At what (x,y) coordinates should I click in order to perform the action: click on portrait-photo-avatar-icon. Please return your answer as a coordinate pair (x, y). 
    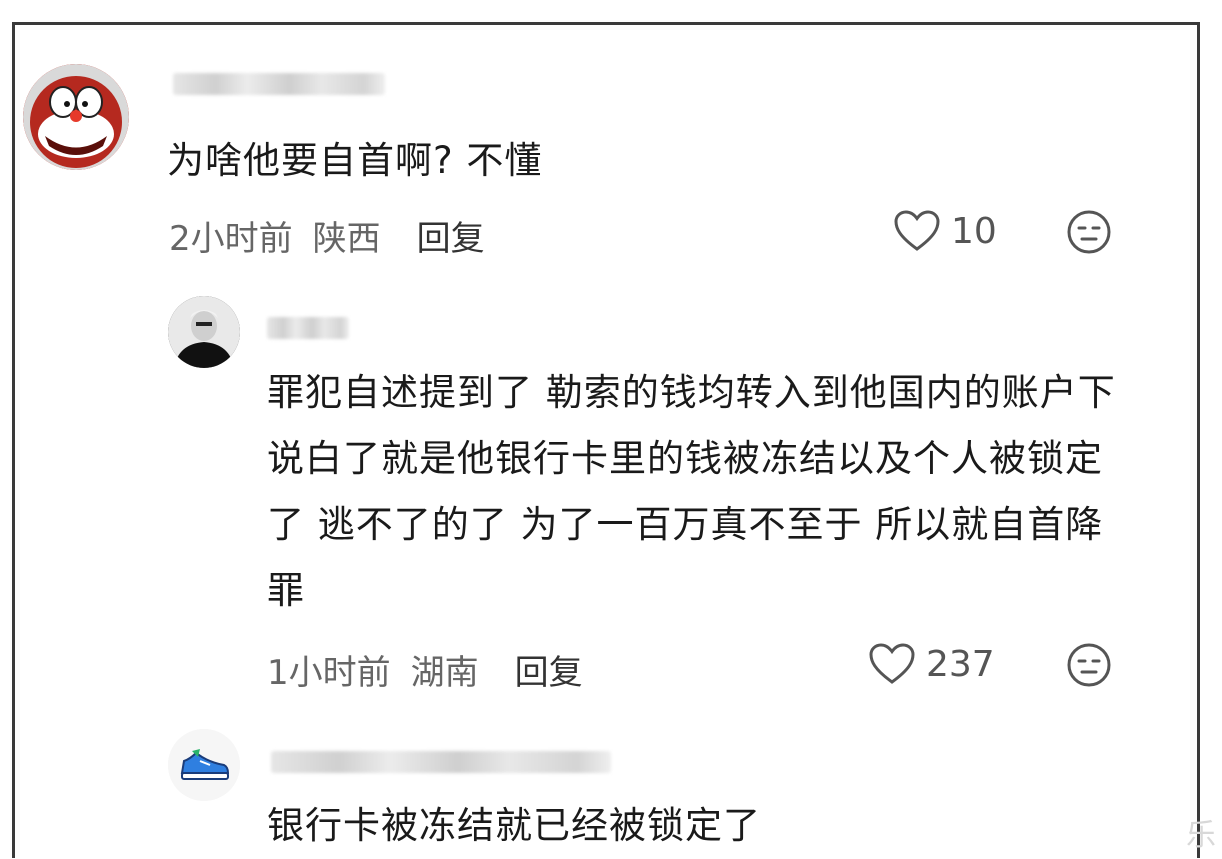
    Looking at the image, I should click on (204, 332).